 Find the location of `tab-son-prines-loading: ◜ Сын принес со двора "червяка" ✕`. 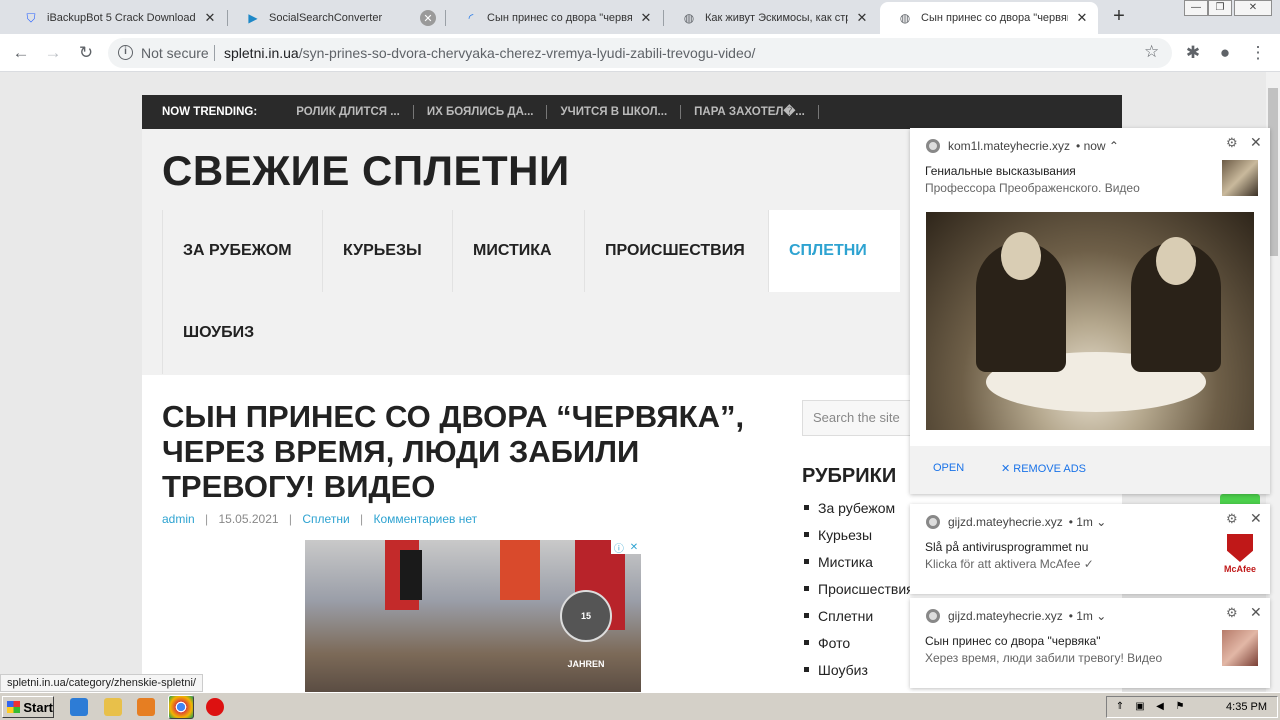

tab-son-prines-loading: ◜ Сын принес со двора "червяка" ✕ is located at coordinates (554, 18).